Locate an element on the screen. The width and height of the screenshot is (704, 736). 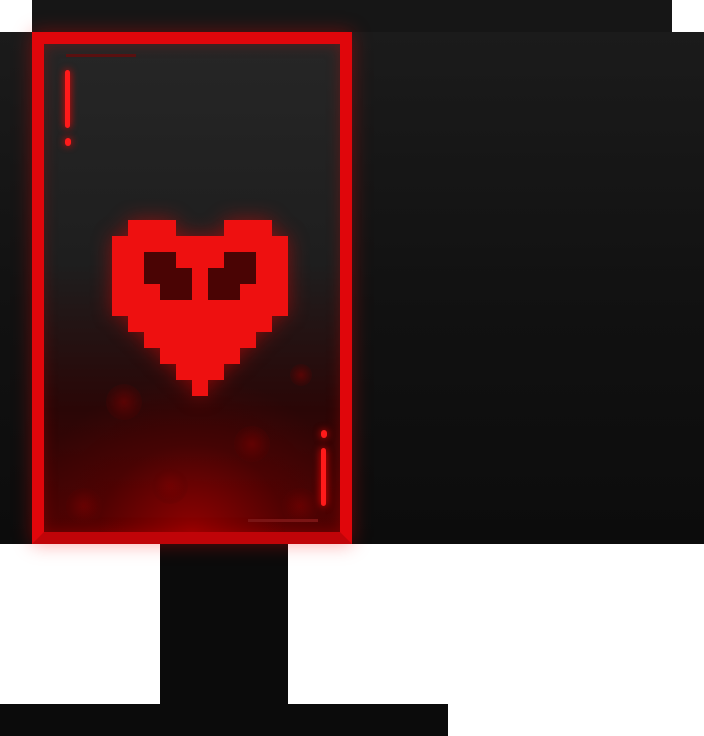
background-top-strip is located at coordinates (352, 16).